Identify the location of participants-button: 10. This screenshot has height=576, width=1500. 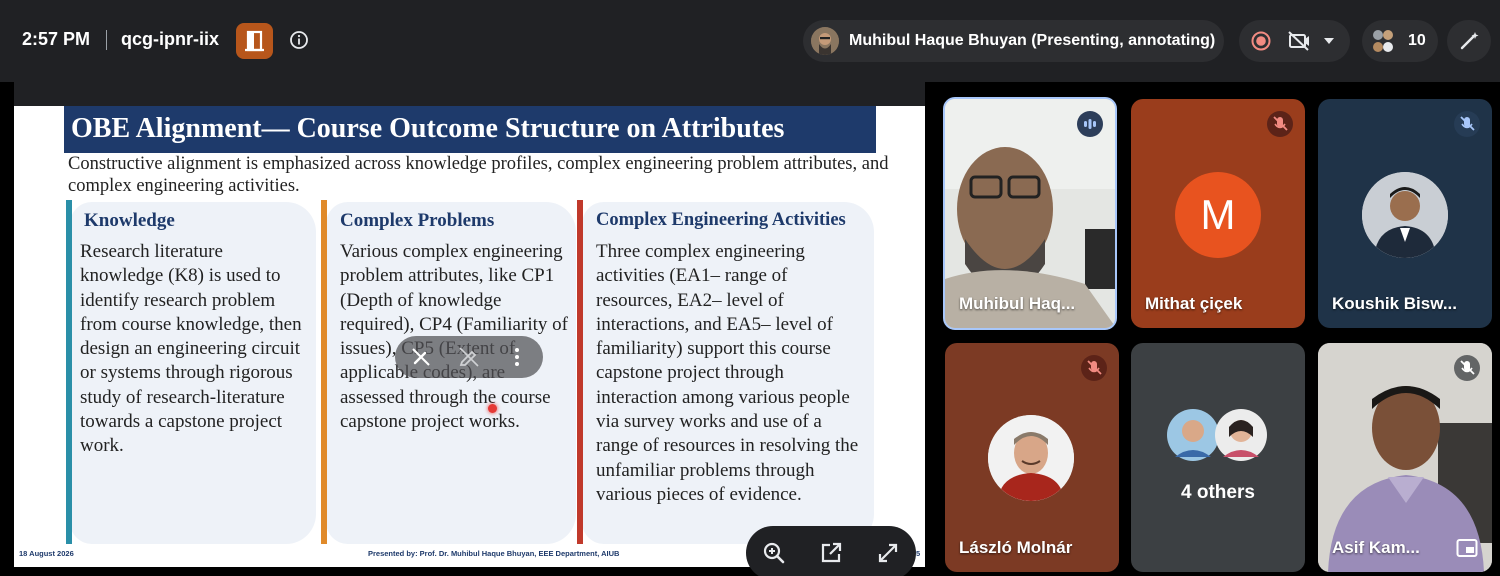
(1400, 41).